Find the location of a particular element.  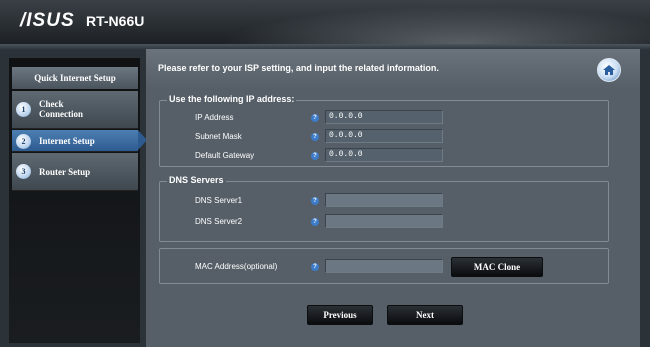

ip-address-field: 0.0.0.0 is located at coordinates (384, 117).